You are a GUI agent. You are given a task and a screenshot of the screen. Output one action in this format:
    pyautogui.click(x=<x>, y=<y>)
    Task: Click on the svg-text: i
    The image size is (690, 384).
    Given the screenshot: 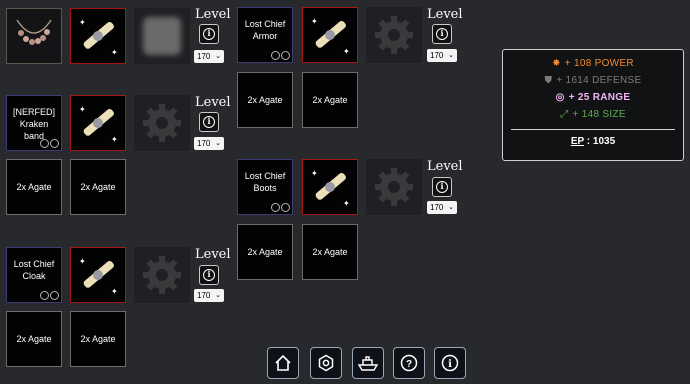 What is the action you would take?
    pyautogui.click(x=450, y=364)
    